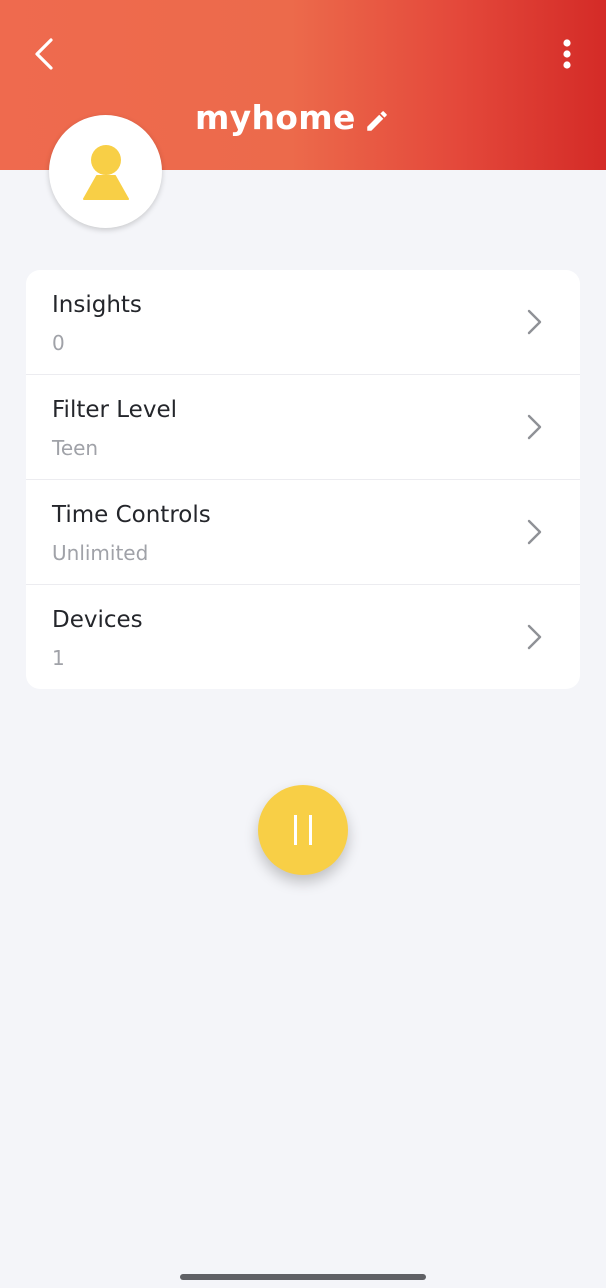 Image resolution: width=606 pixels, height=1288 pixels. I want to click on row-value: 1, so click(58, 658).